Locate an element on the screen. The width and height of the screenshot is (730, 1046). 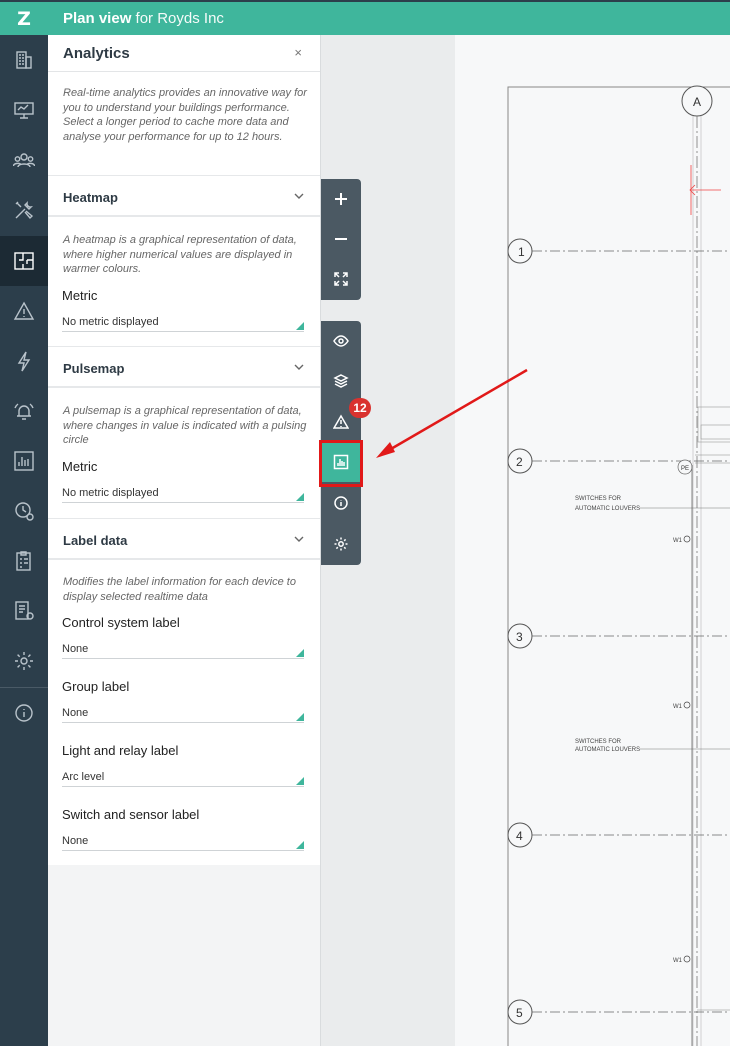
control-system-value: None is located at coordinates (75, 649).